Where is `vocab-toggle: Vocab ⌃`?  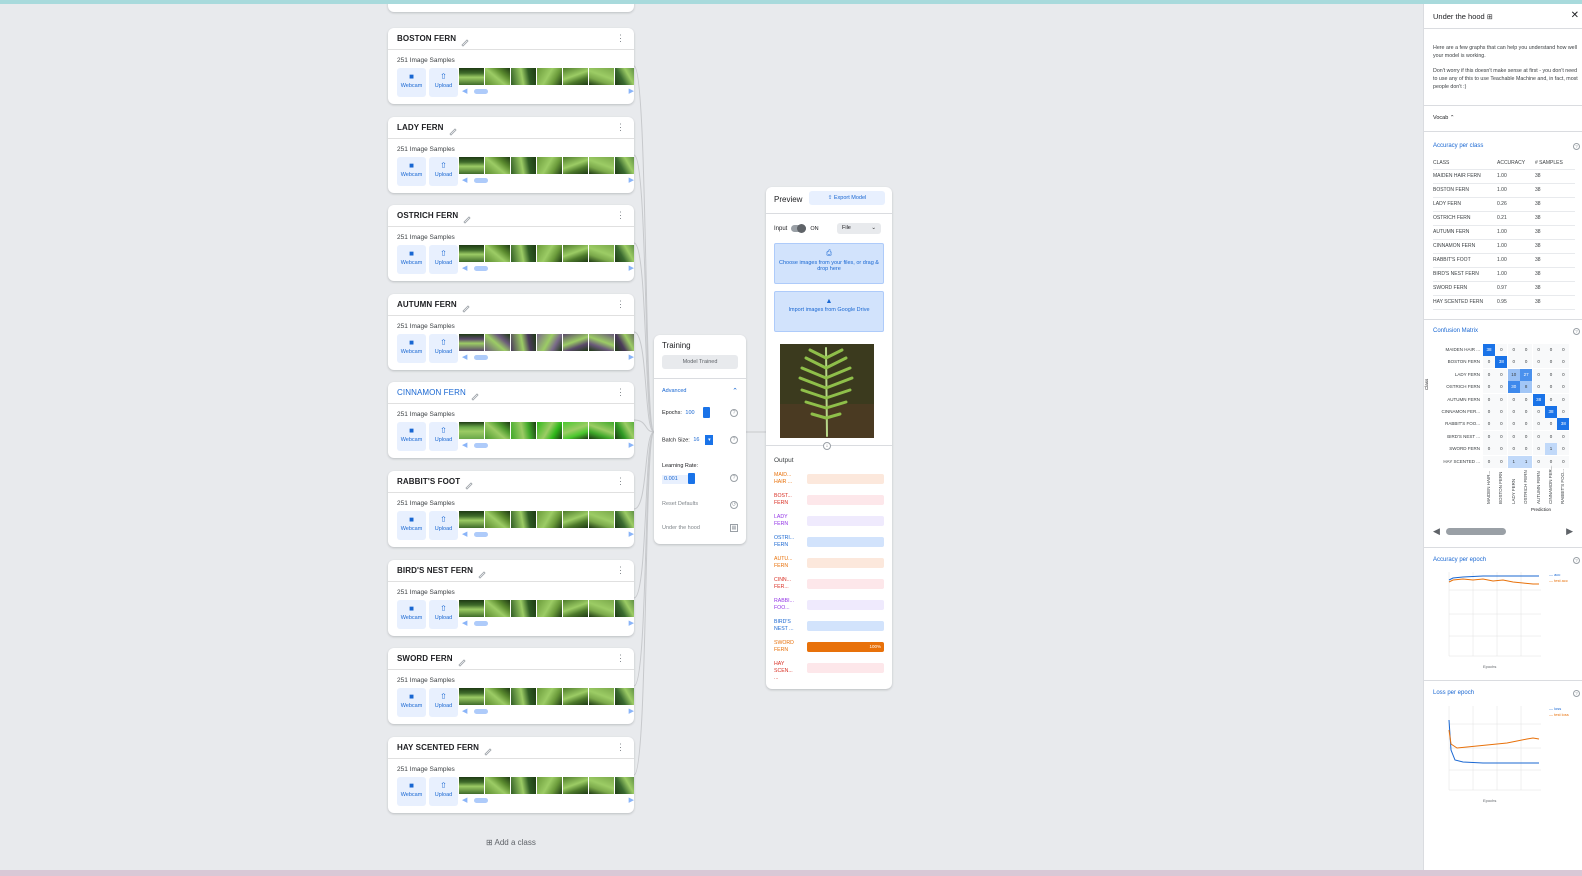 vocab-toggle: Vocab ⌃ is located at coordinates (1443, 118).